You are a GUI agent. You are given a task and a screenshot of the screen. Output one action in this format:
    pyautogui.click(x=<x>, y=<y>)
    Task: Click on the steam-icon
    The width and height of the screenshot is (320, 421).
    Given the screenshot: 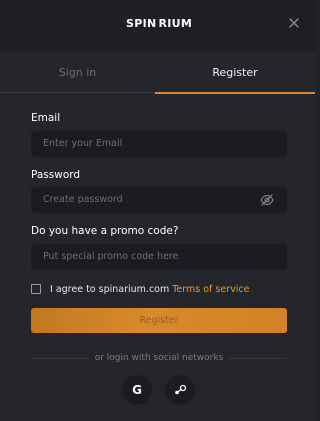 What is the action you would take?
    pyautogui.click(x=181, y=389)
    